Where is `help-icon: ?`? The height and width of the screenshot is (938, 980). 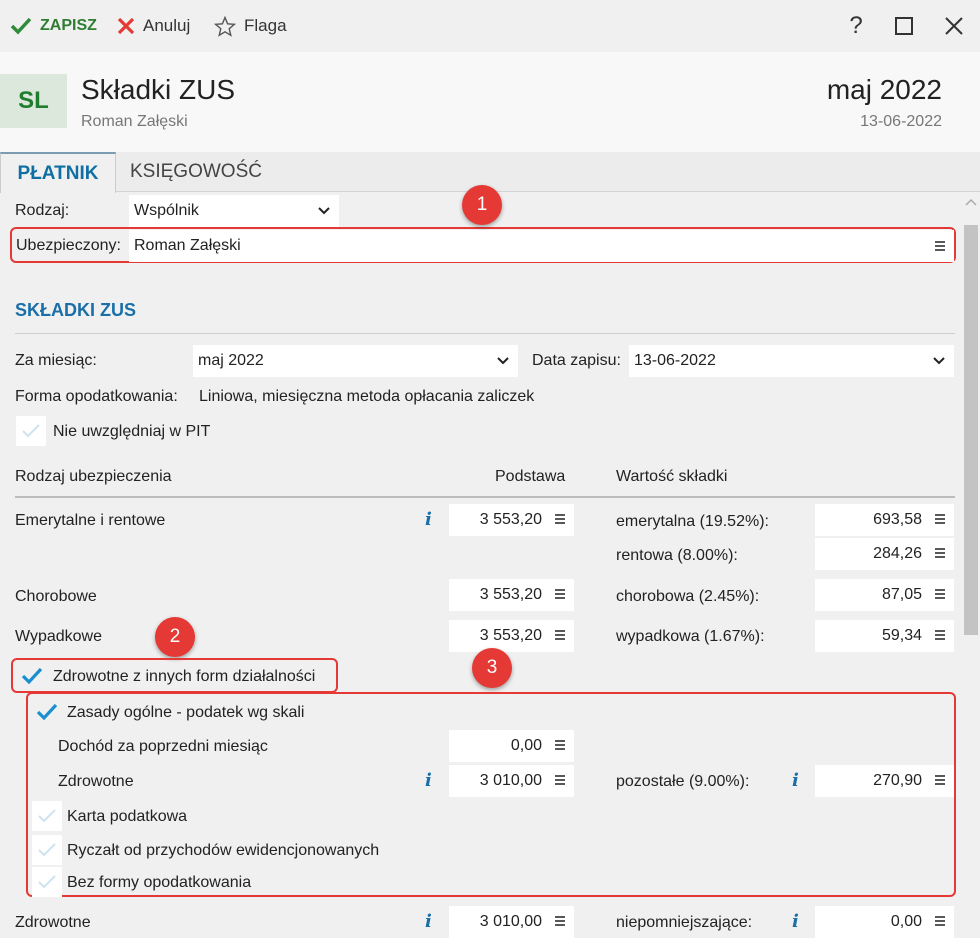 help-icon: ? is located at coordinates (856, 25).